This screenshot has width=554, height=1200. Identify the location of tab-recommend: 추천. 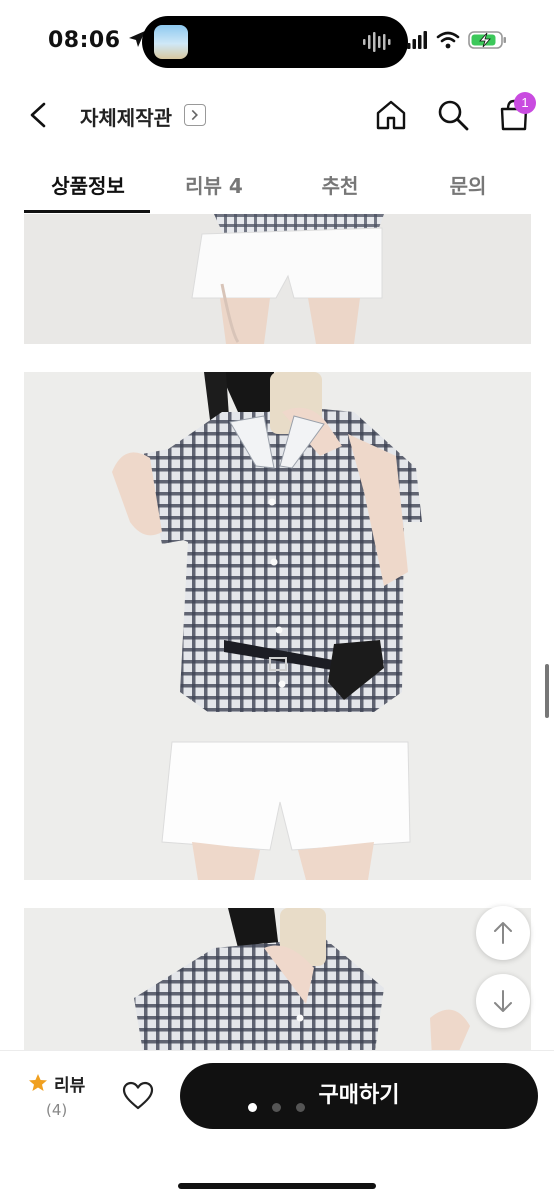
(340, 184).